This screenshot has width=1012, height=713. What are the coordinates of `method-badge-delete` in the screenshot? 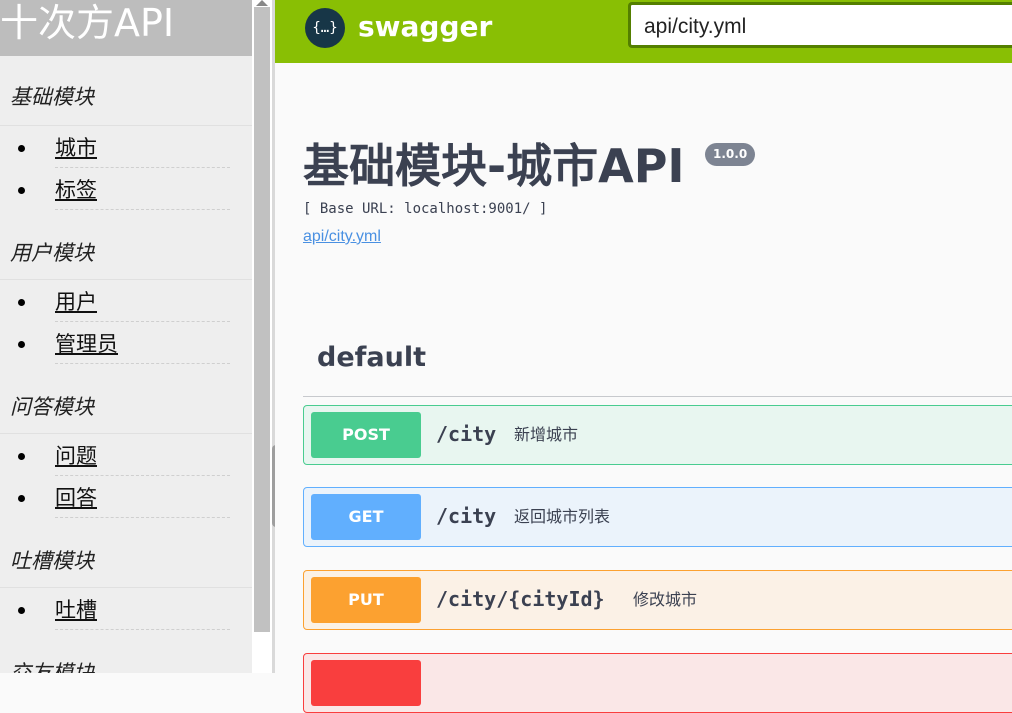 It's located at (366, 683).